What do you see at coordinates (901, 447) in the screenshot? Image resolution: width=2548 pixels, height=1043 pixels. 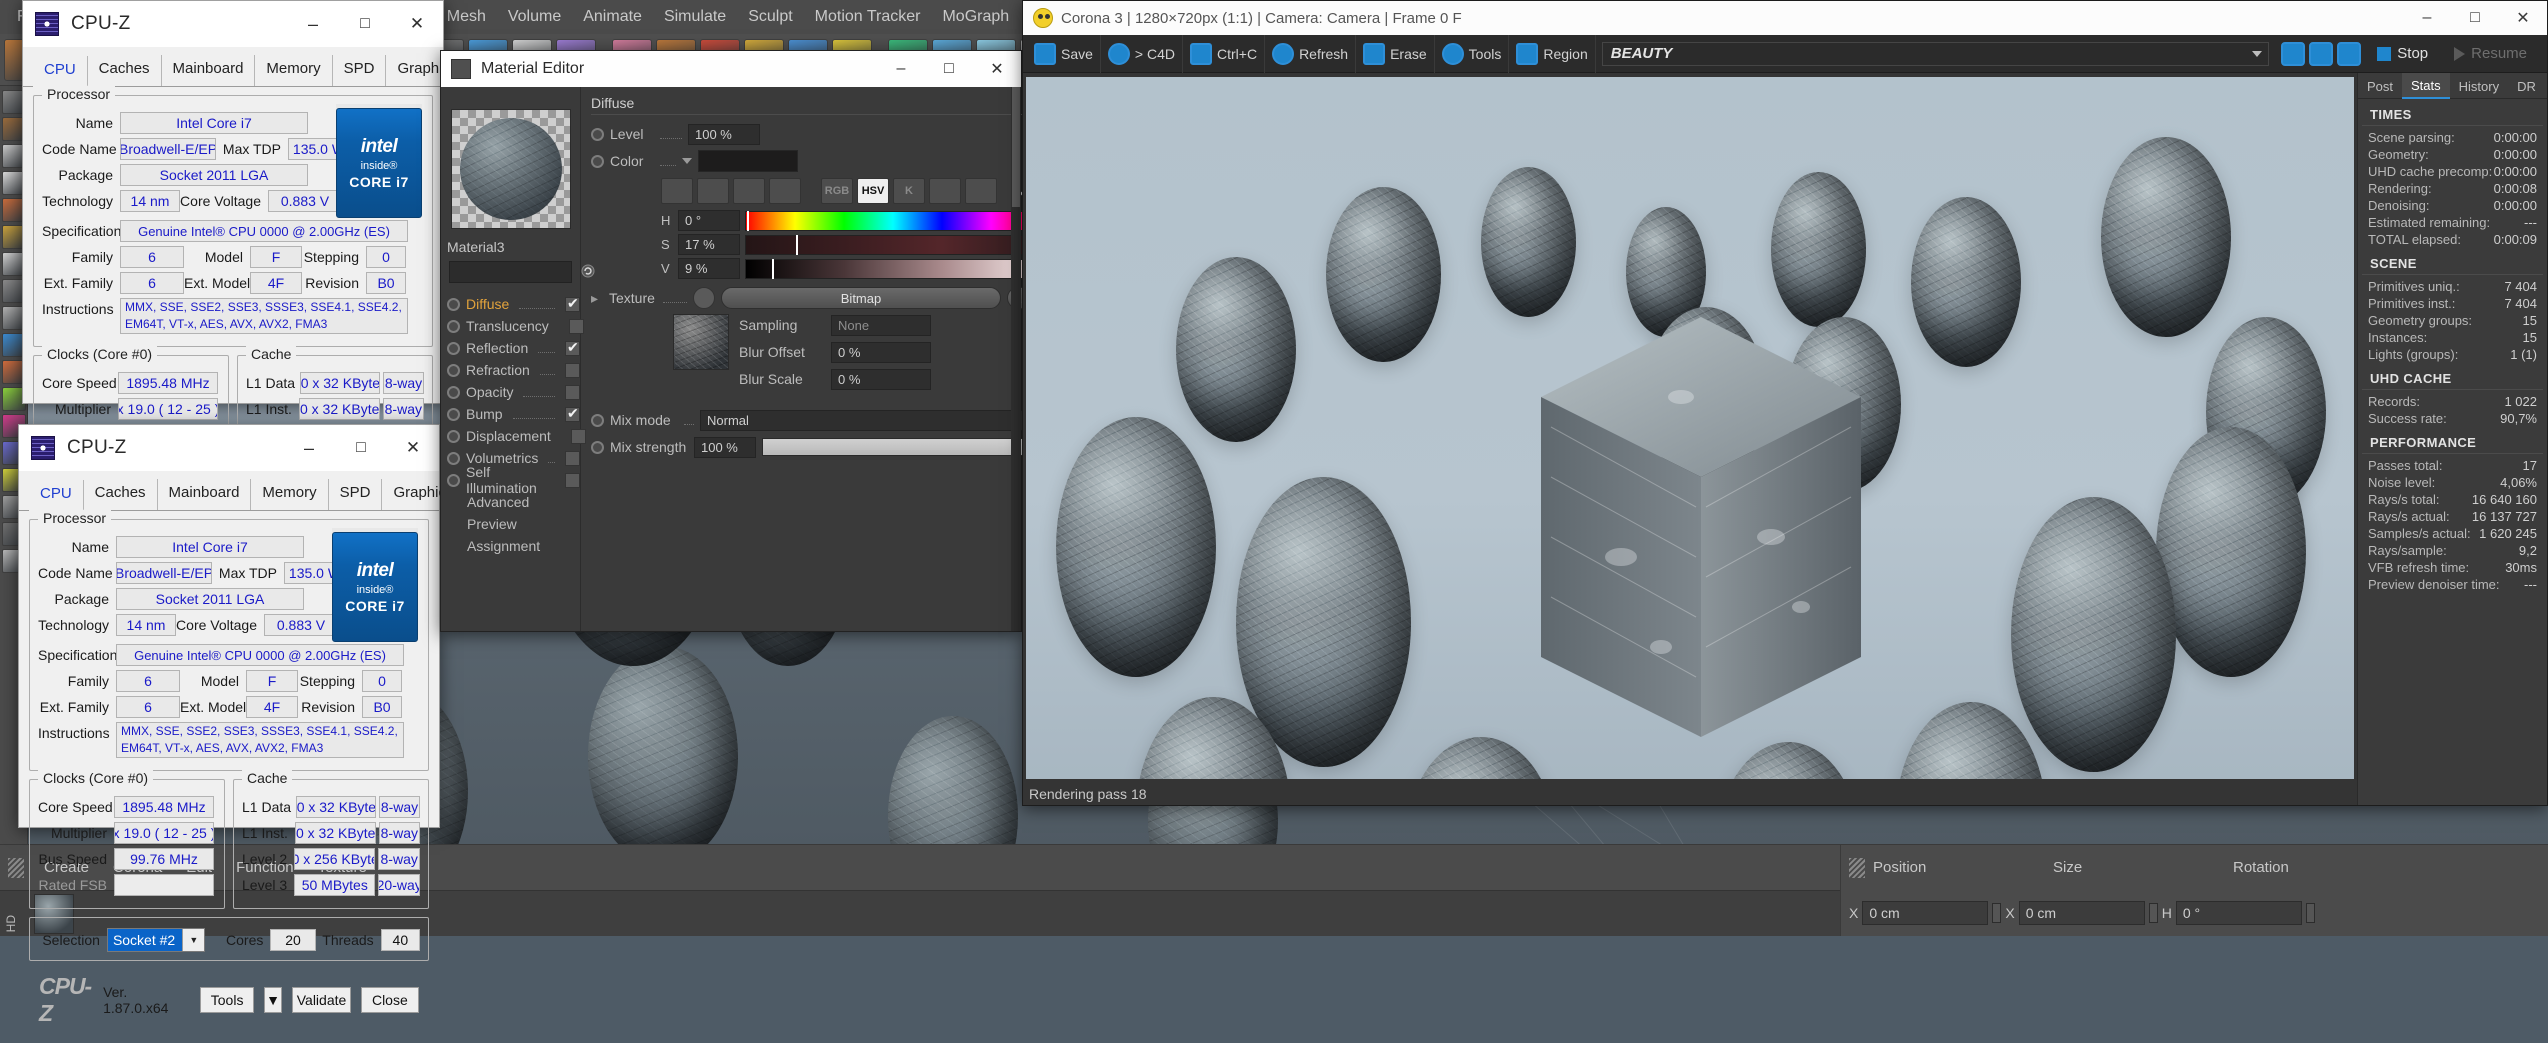 I see `mixstrength-slider` at bounding box center [901, 447].